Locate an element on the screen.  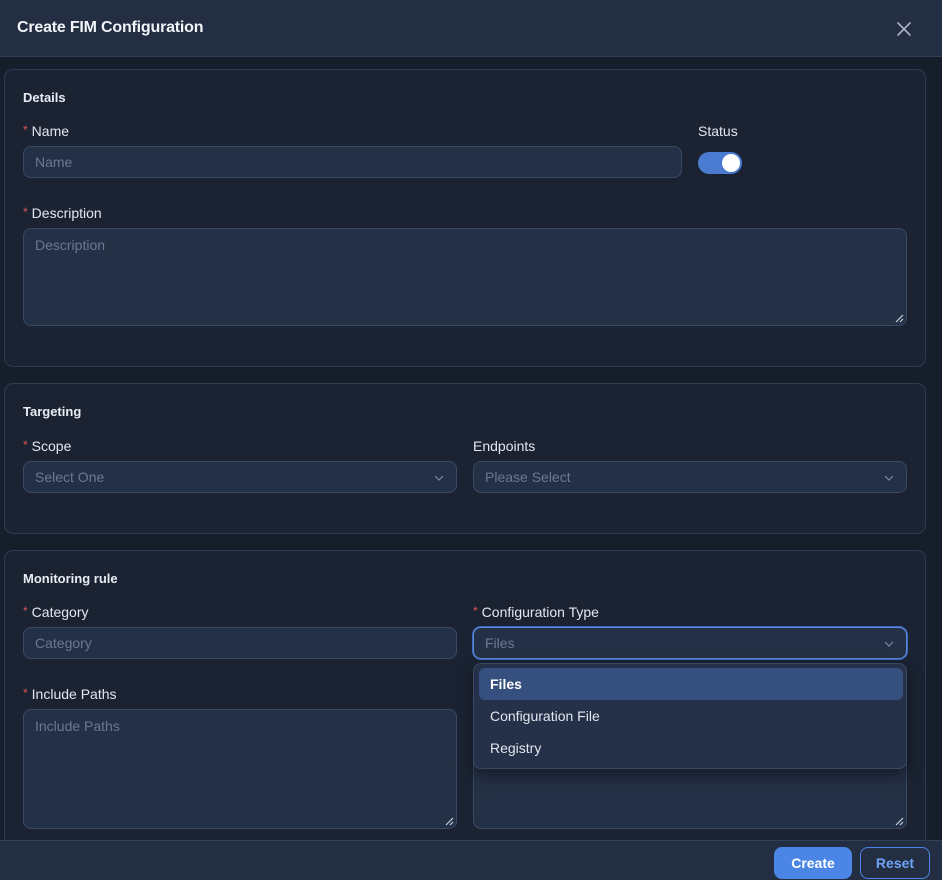
category-input is located at coordinates (240, 643).